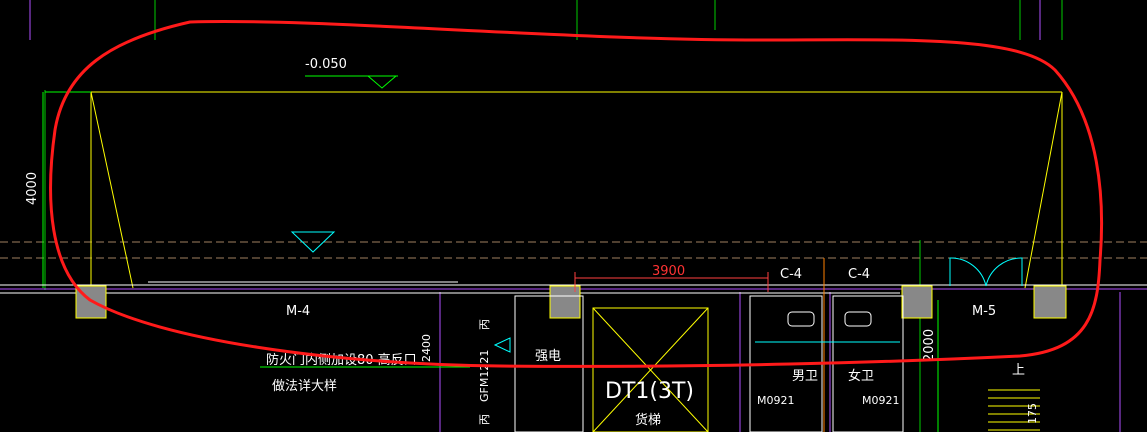 The width and height of the screenshot is (1147, 432). I want to click on columns, so click(571, 302).